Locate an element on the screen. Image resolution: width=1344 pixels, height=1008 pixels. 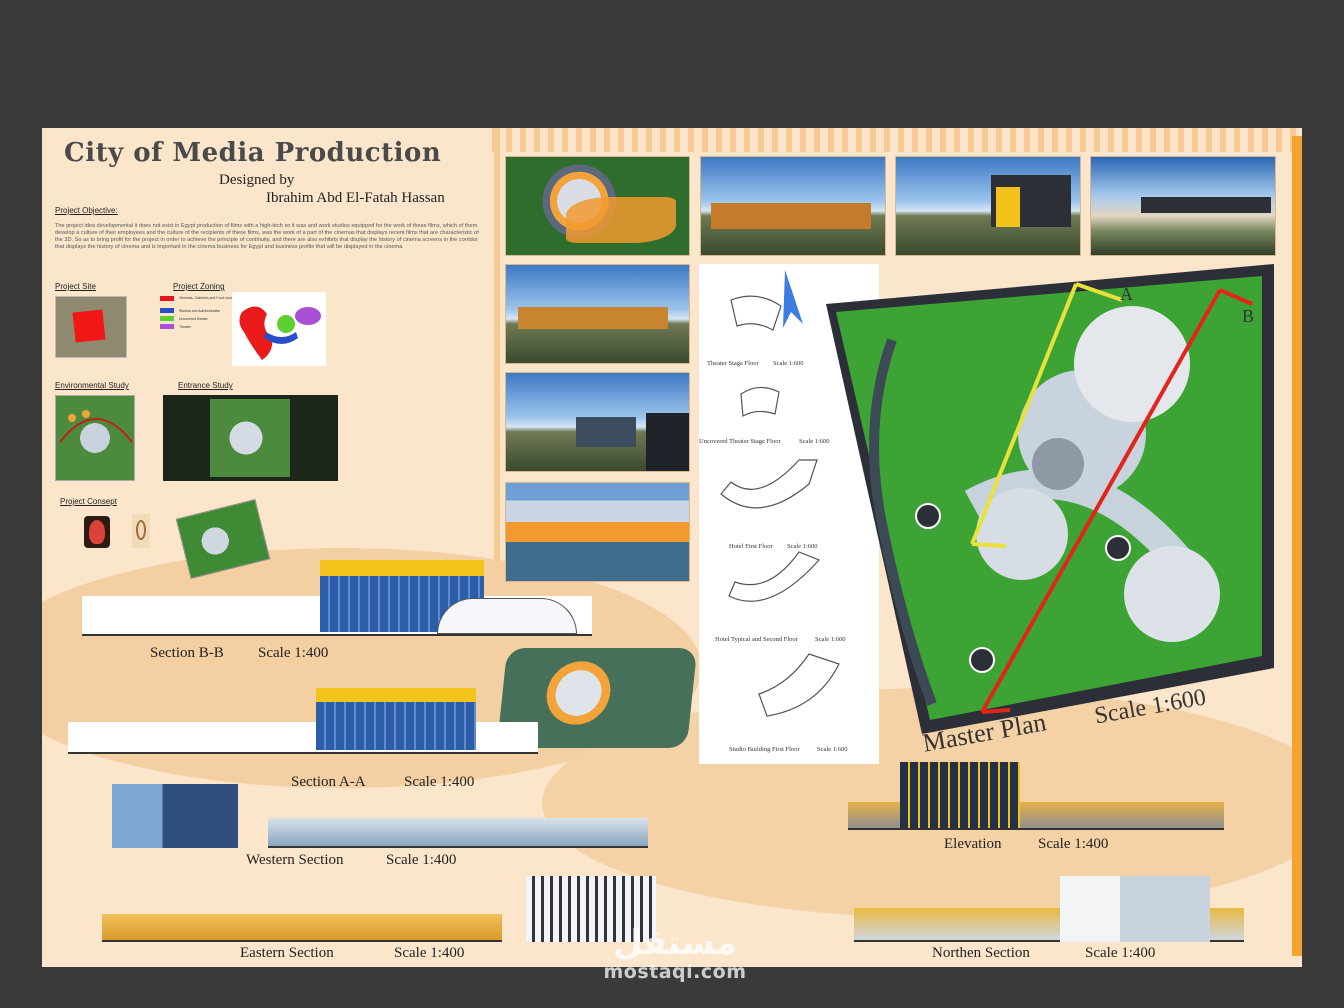
legend-label: Uncovered theater is located at coordinates (193, 319).